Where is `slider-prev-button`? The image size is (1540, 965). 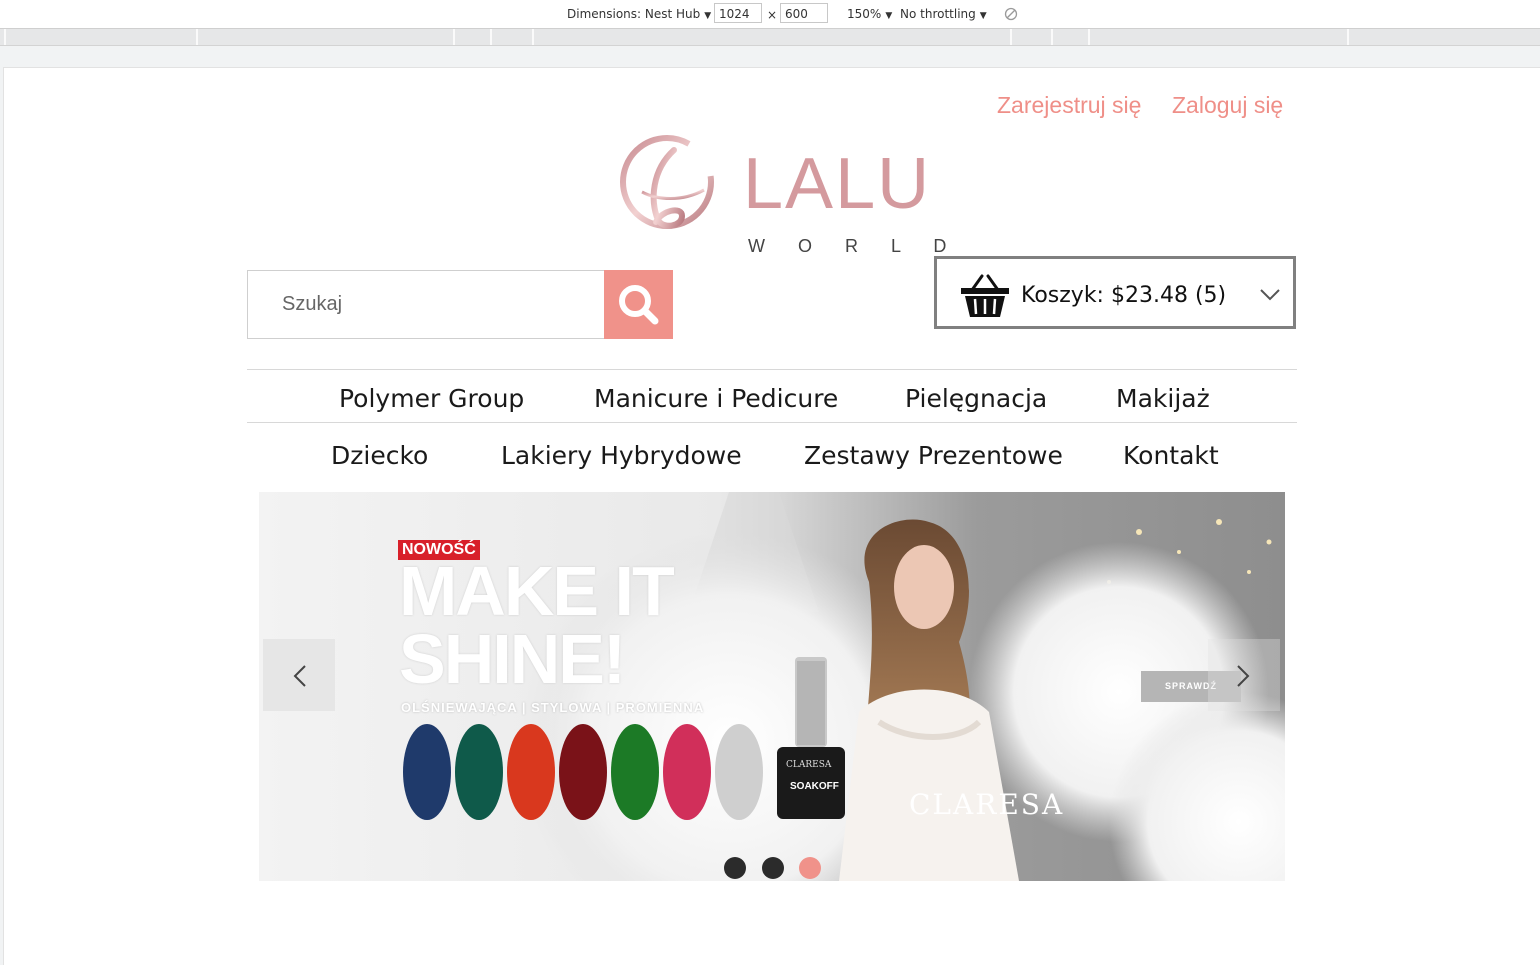 slider-prev-button is located at coordinates (299, 675).